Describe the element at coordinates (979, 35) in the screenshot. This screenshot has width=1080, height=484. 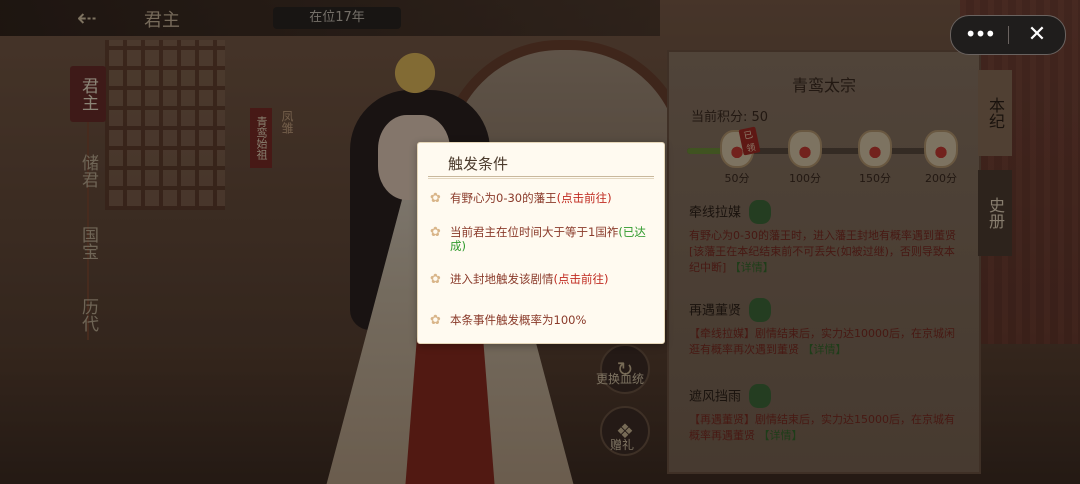
I see `more-dots-icon: •••` at that location.